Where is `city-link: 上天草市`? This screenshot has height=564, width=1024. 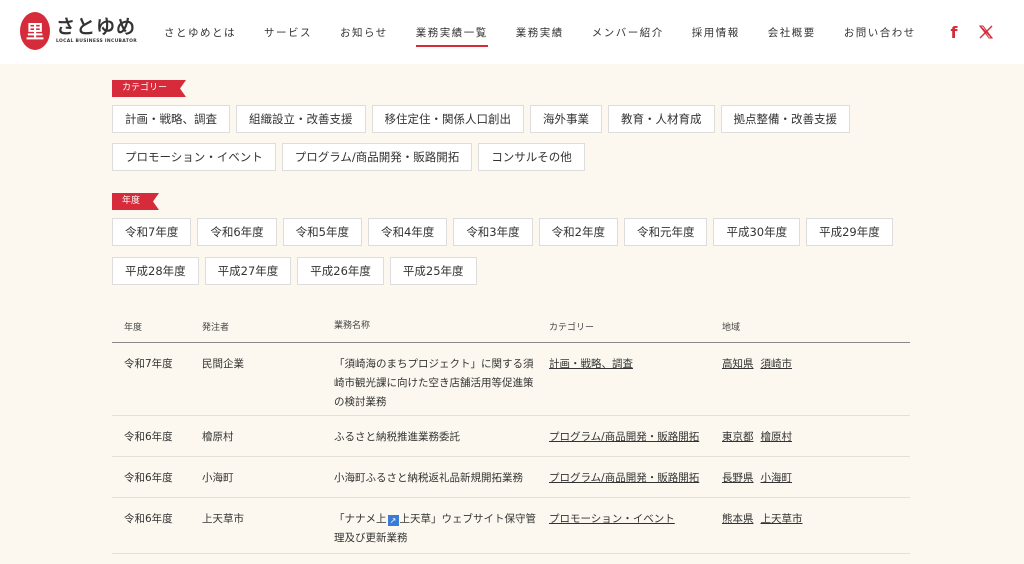 city-link: 上天草市 is located at coordinates (782, 519).